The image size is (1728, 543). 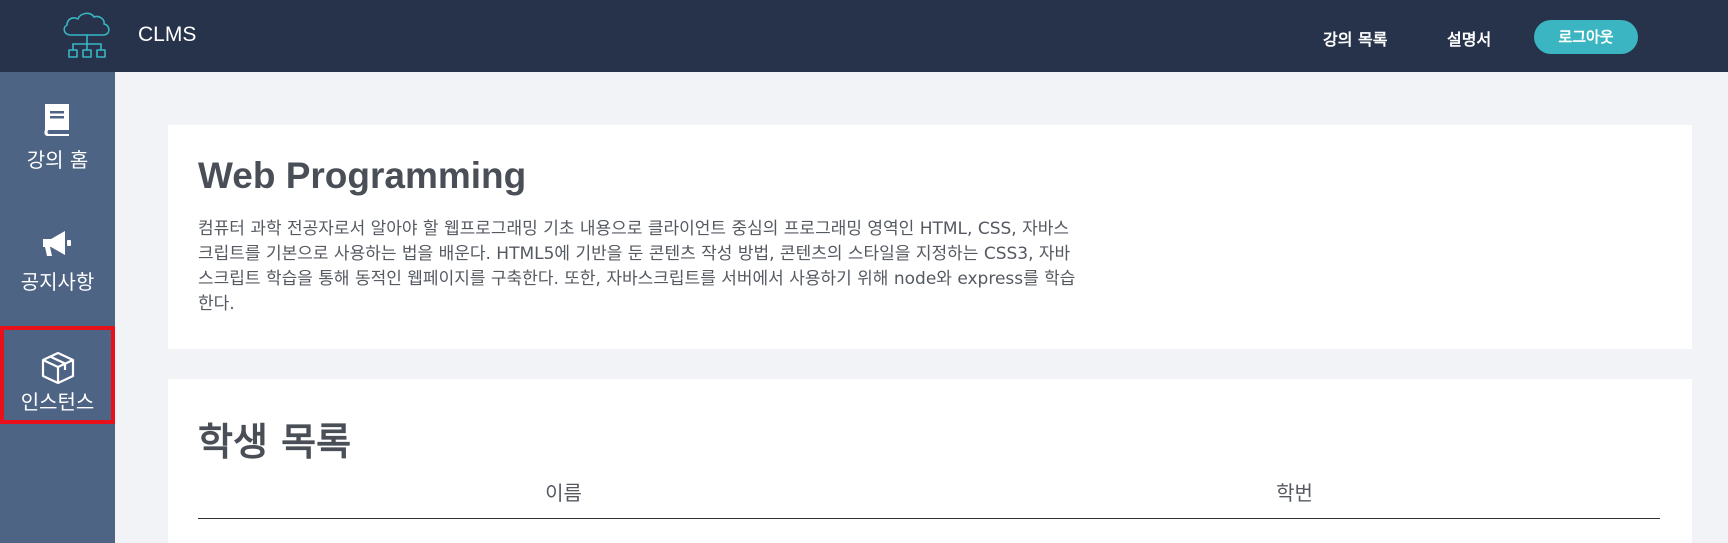 What do you see at coordinates (57, 243) in the screenshot?
I see `megaphone-icon` at bounding box center [57, 243].